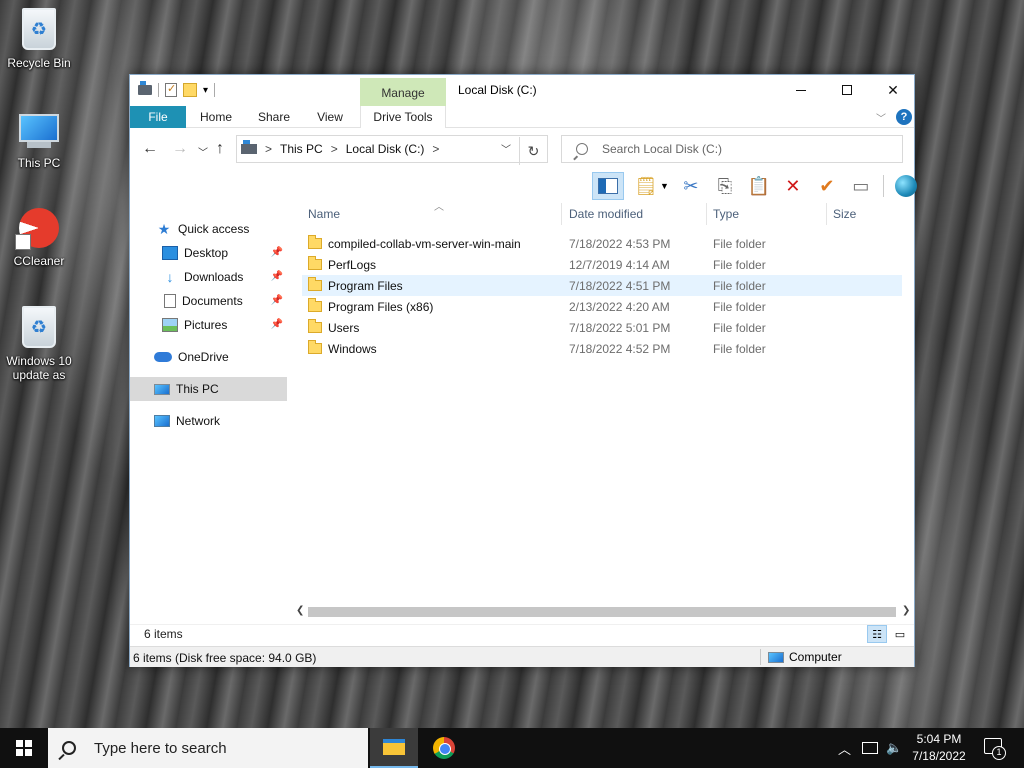 This screenshot has width=1024, height=768. I want to click on horizontal-scrollbar: ❮ ❯, so click(605, 612).